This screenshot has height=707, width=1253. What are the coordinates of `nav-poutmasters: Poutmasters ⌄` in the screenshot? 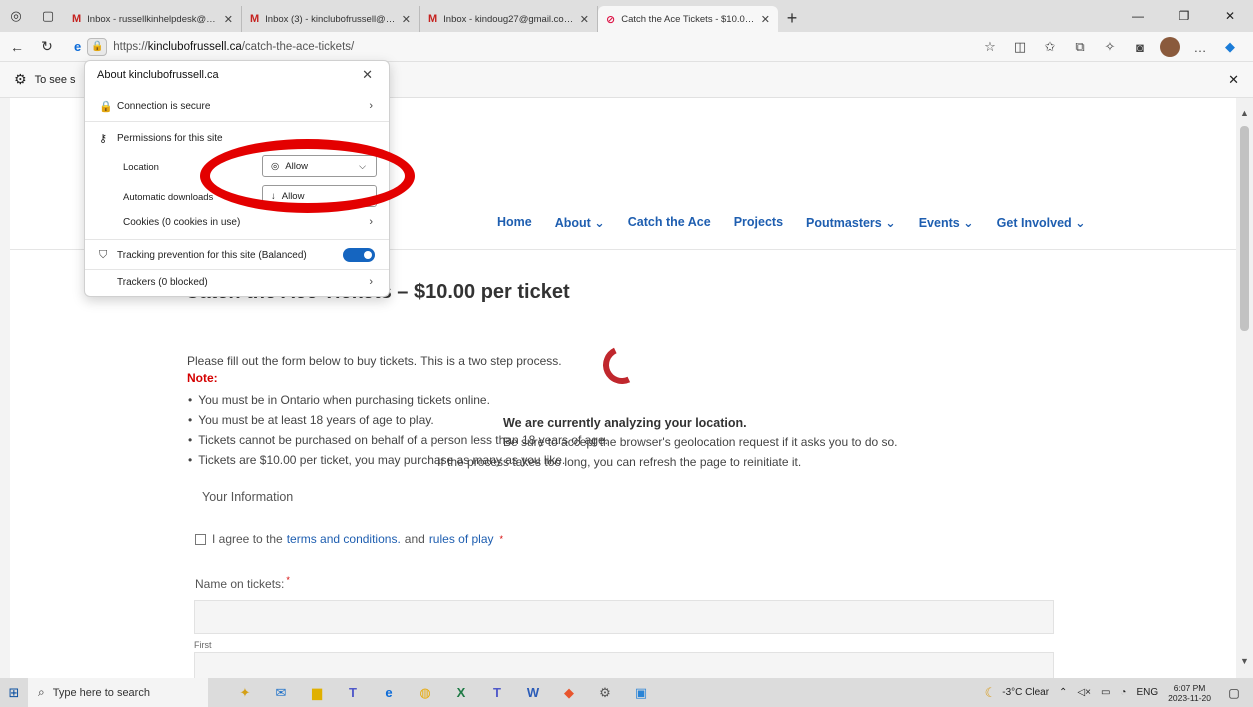 It's located at (851, 222).